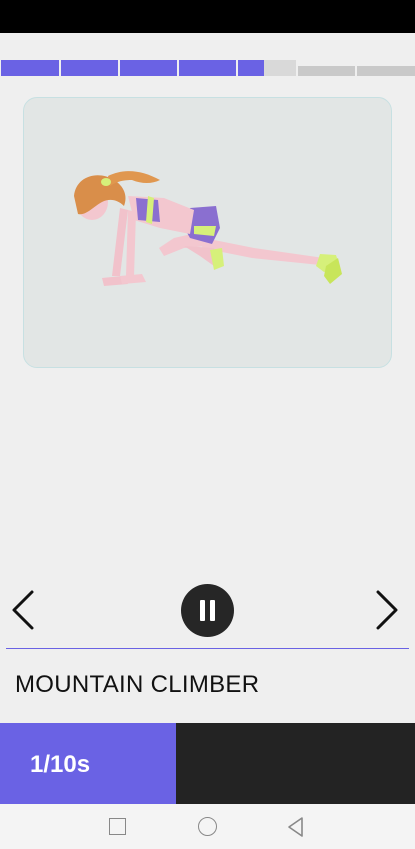 The image size is (415, 849). What do you see at coordinates (267, 68) in the screenshot?
I see `progress-segment-current` at bounding box center [267, 68].